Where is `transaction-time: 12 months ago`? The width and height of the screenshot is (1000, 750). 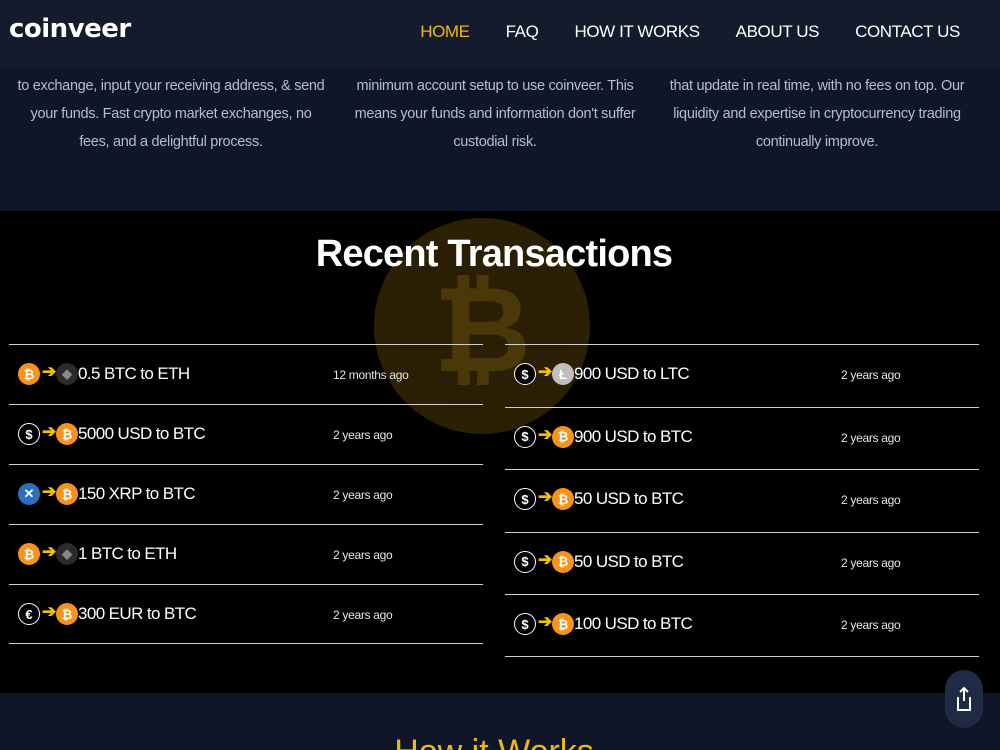 transaction-time: 12 months ago is located at coordinates (371, 375).